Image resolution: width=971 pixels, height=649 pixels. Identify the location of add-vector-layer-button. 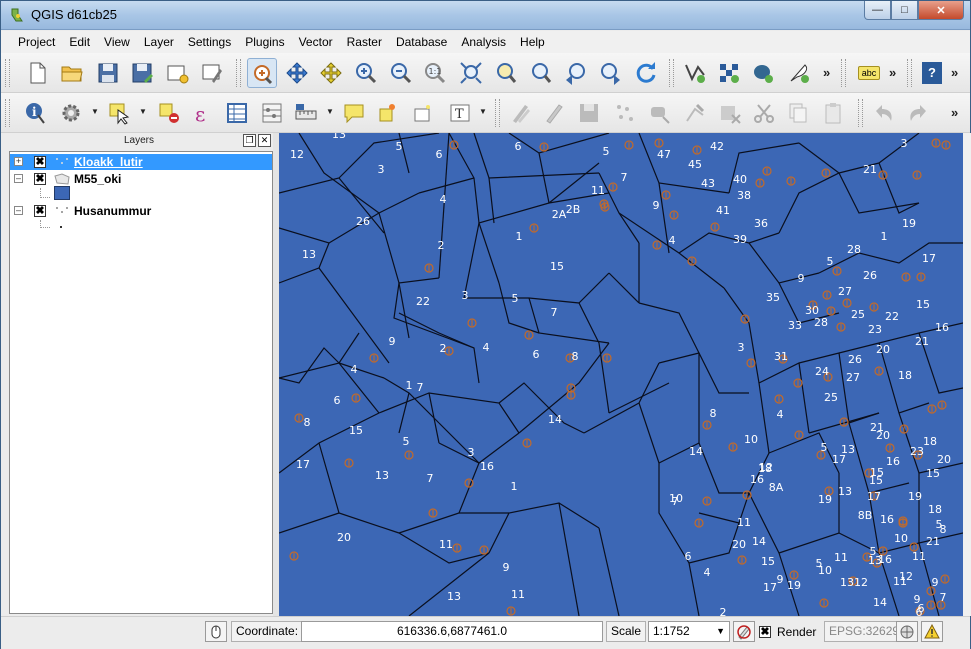
(695, 73).